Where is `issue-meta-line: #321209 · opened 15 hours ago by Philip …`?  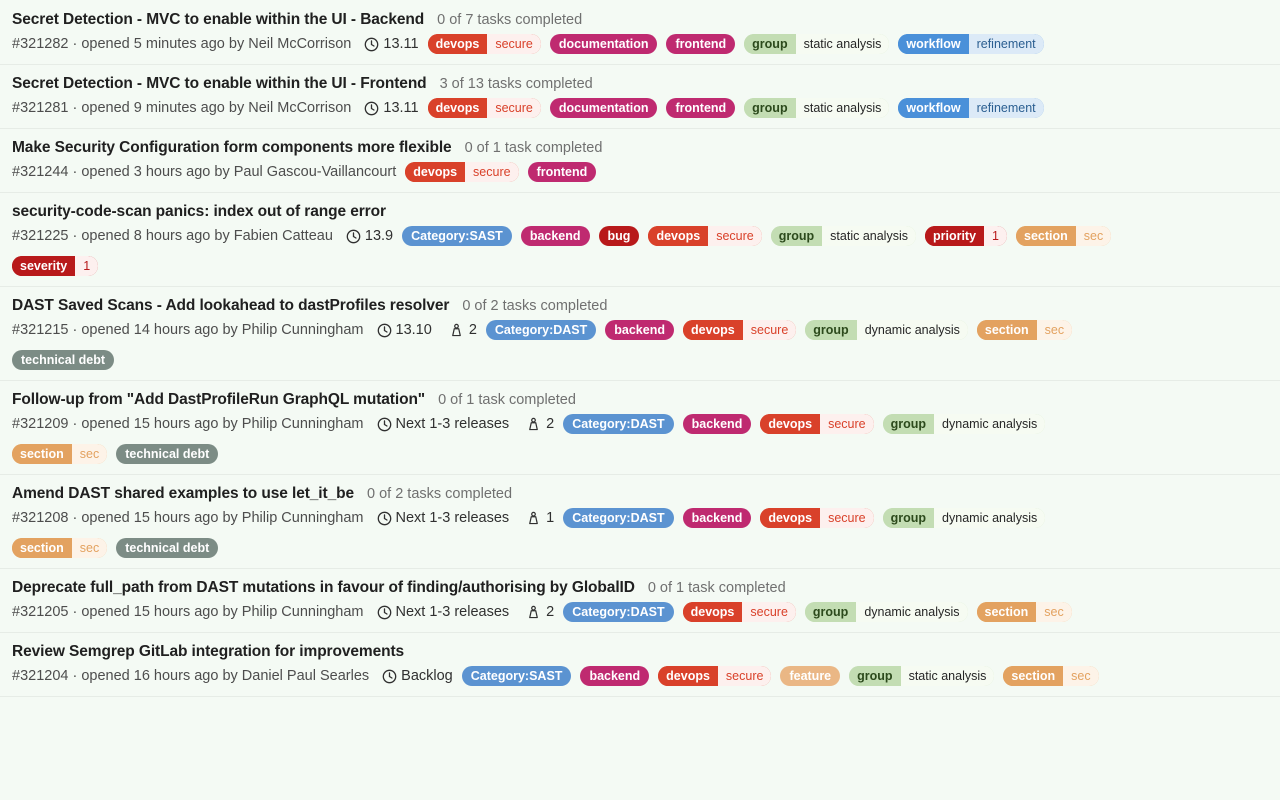
issue-meta-line: #321209 · opened 15 hours ago by Philip … is located at coordinates (640, 439).